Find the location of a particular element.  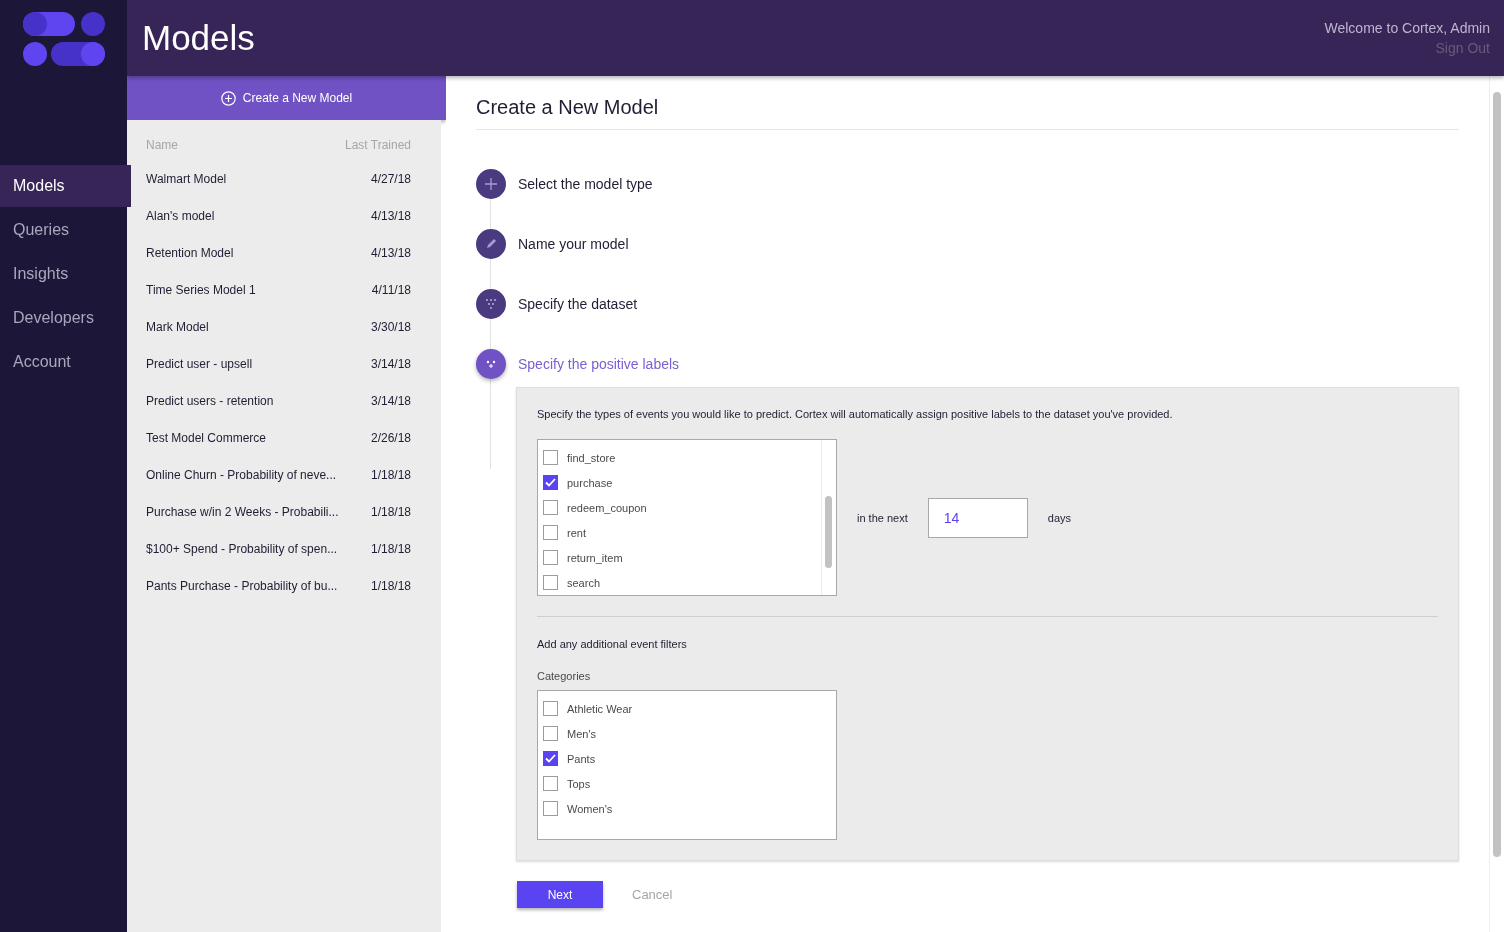

column-header: Last Trained is located at coordinates (377, 145).